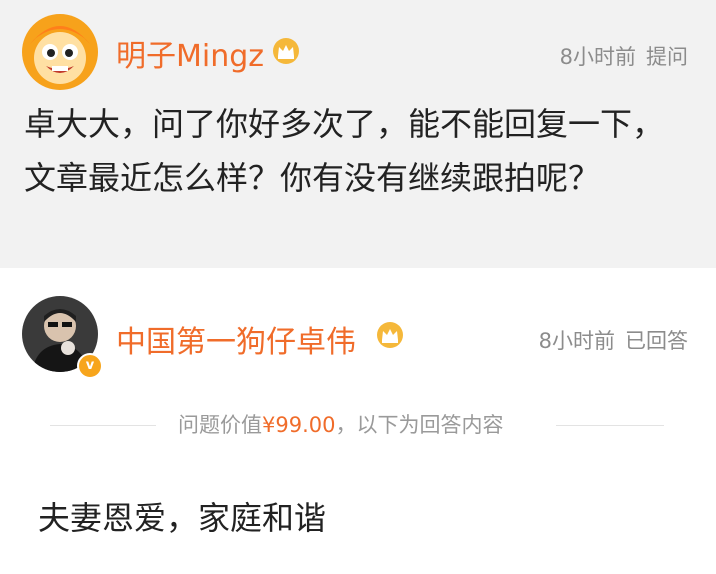  Describe the element at coordinates (220, 425) in the screenshot. I see `price-prefix: 问题价值` at that location.